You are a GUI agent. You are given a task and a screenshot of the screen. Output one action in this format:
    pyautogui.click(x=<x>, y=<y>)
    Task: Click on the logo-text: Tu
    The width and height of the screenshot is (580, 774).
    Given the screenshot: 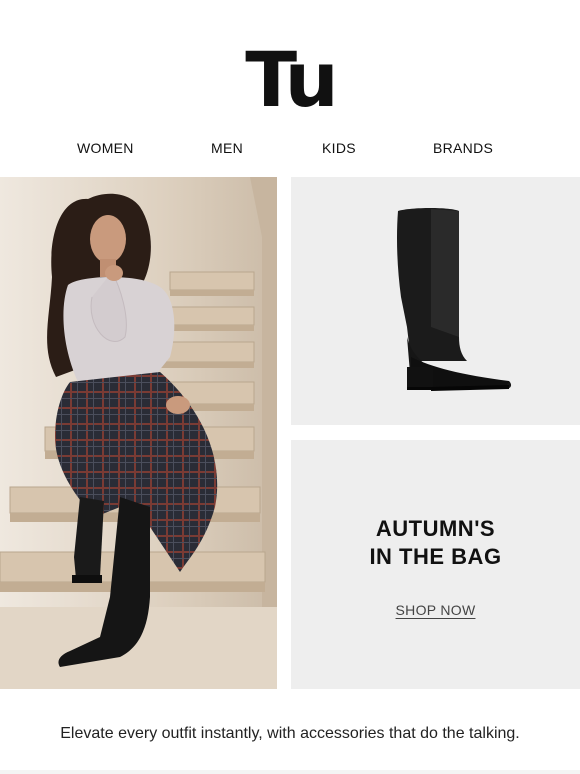 What is the action you would take?
    pyautogui.click(x=292, y=79)
    